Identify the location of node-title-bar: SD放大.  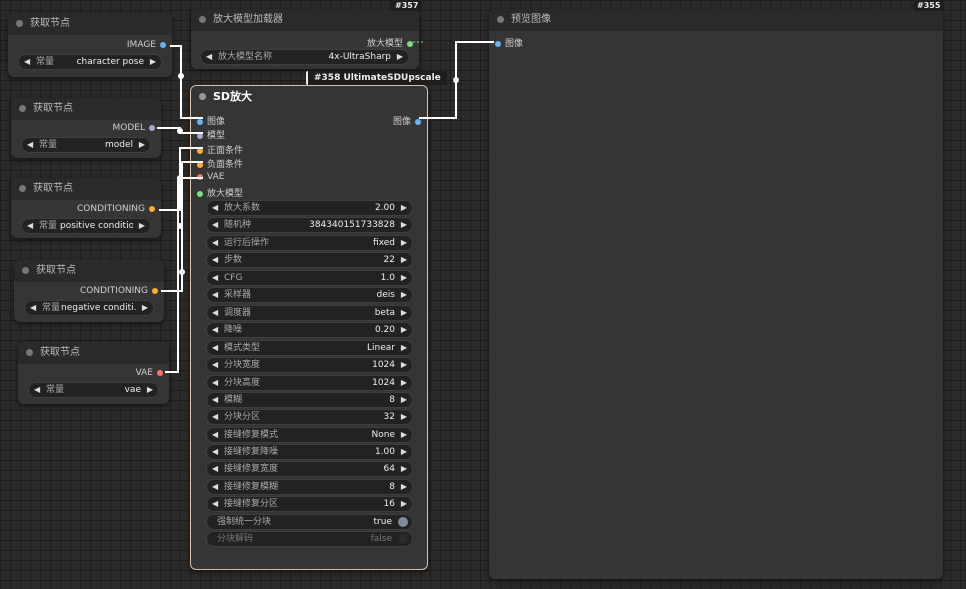
(309, 97).